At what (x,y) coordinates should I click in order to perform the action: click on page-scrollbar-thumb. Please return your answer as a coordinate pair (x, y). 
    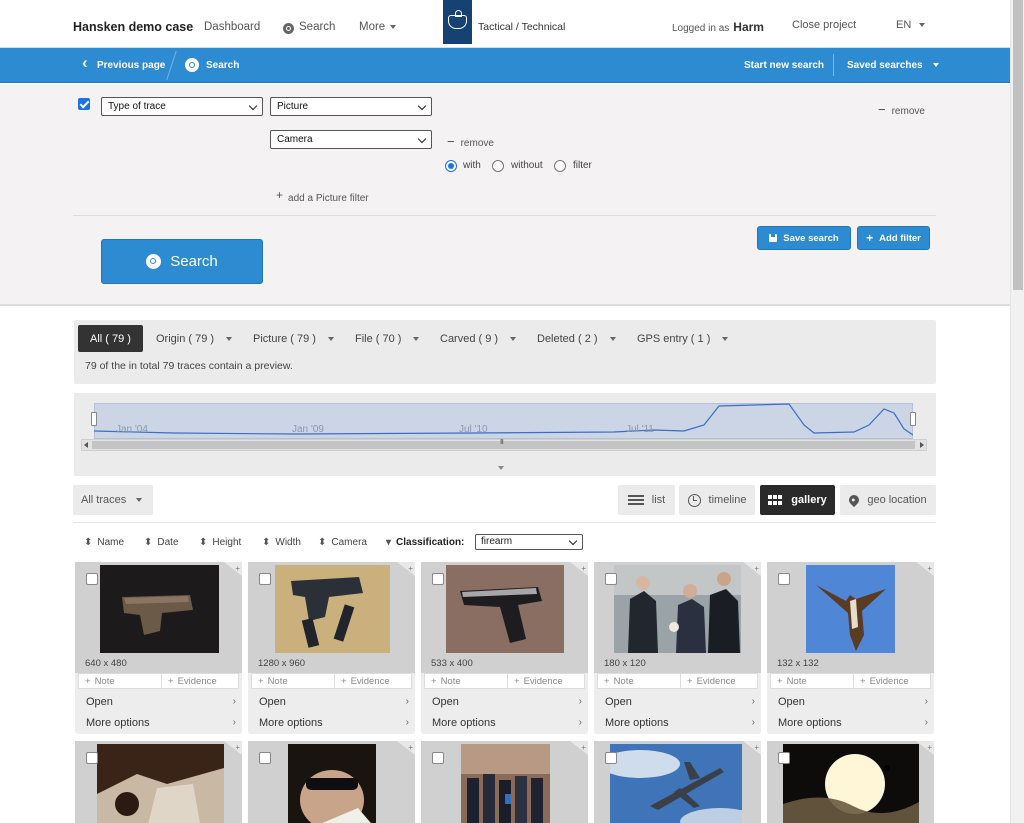
    Looking at the image, I should click on (1018, 145).